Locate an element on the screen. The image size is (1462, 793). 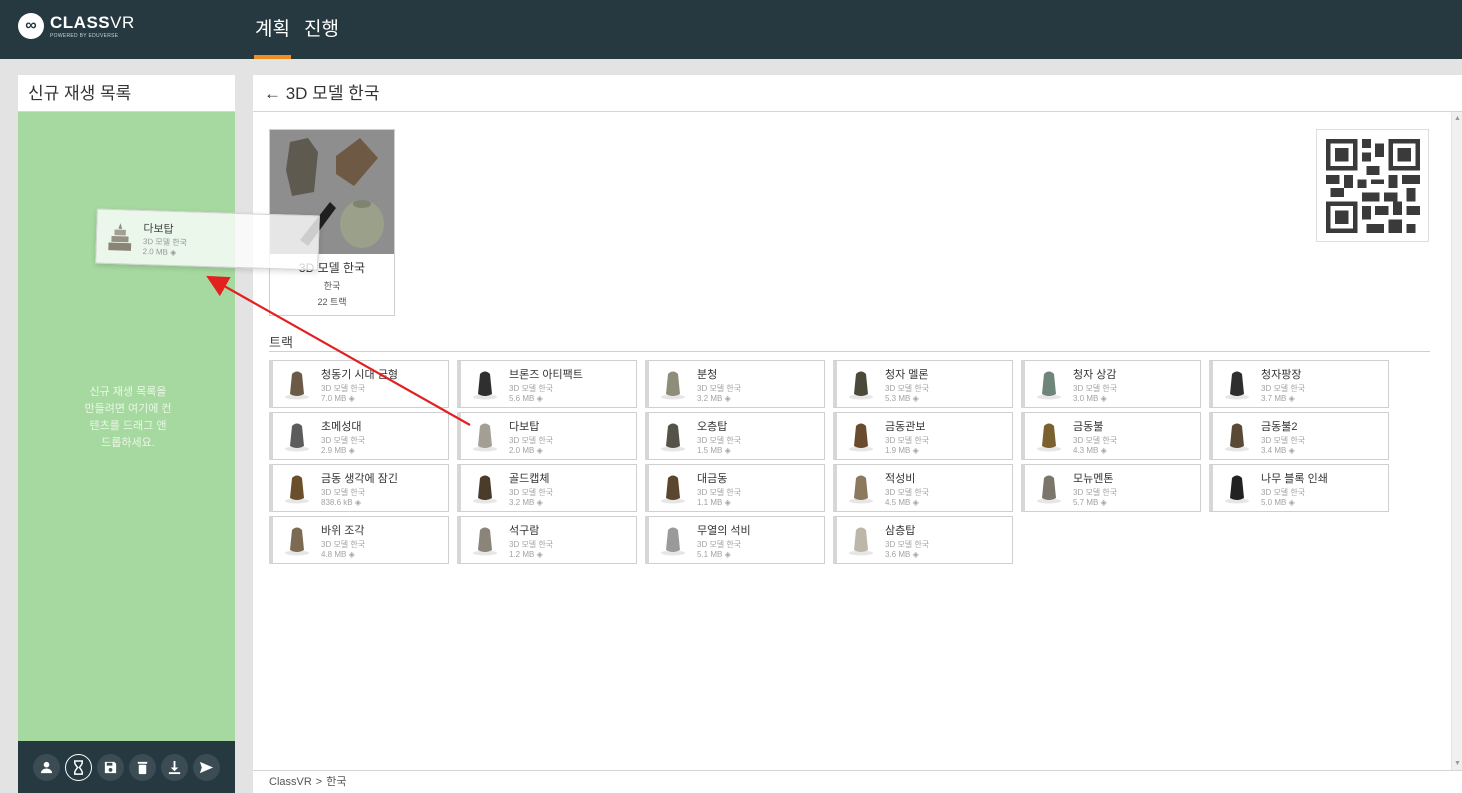
track-card: 청자팡장 3D 모델 한국 3.7 MB ◈ is located at coordinates (1299, 384).